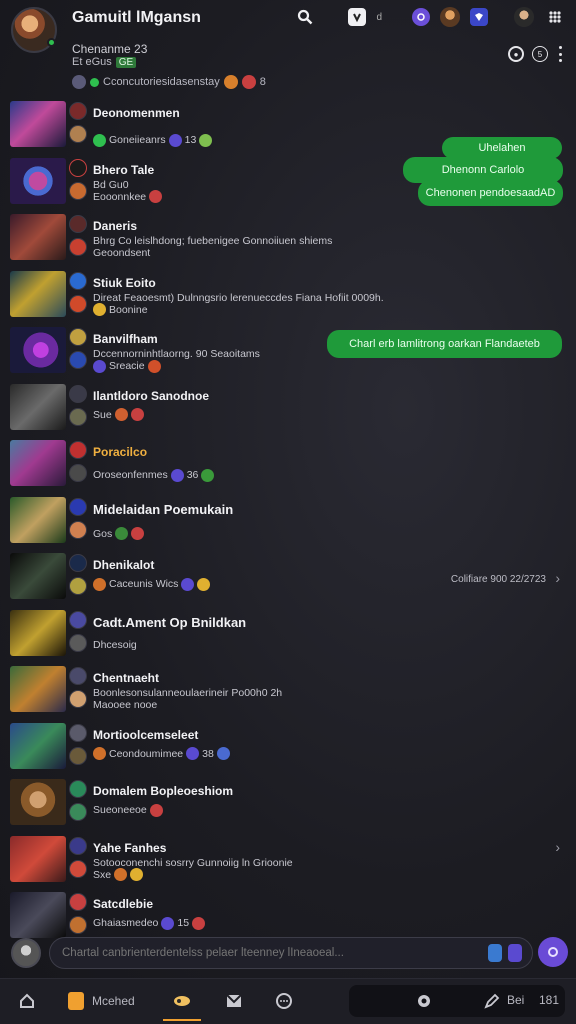  Describe the element at coordinates (125, 705) in the screenshot. I see `conversation-meta: Maooee nooe` at that location.